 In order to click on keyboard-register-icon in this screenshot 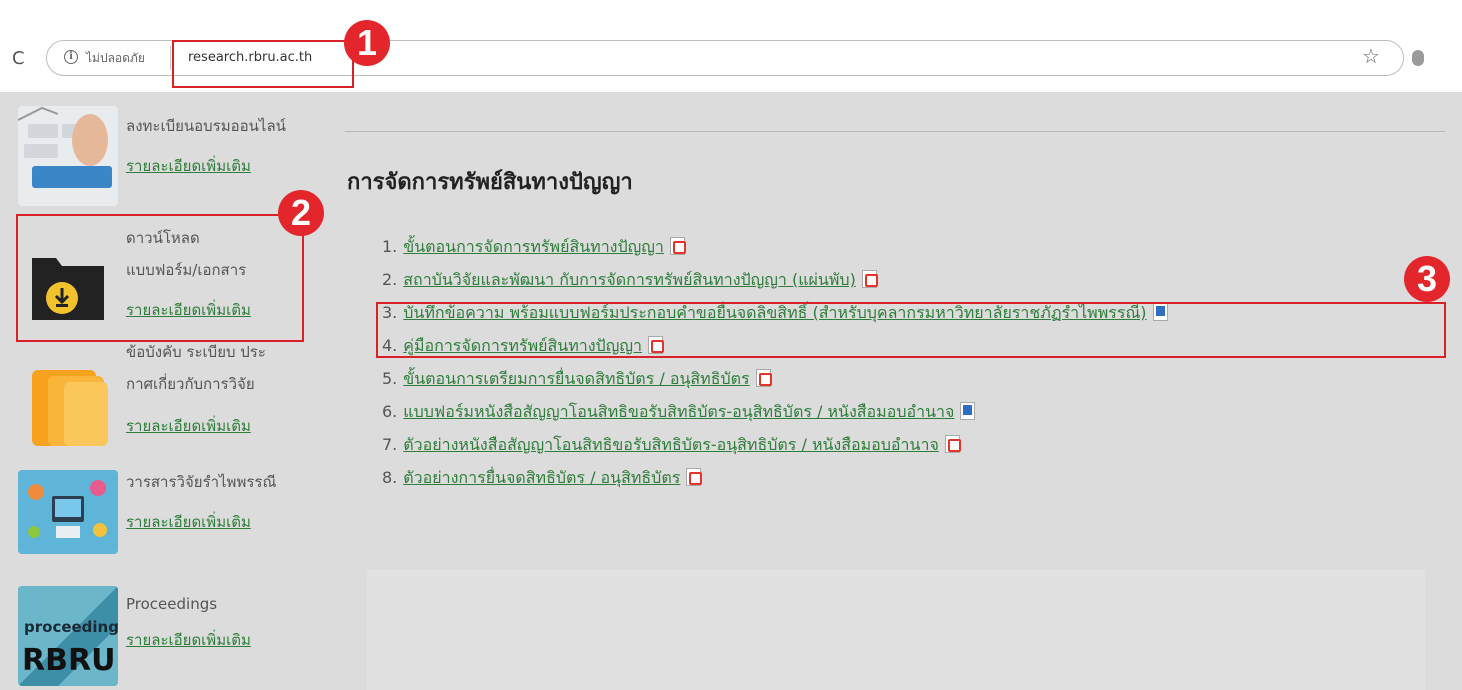, I will do `click(68, 156)`.